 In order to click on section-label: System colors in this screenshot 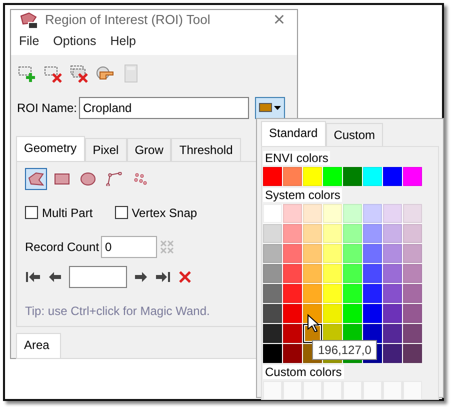, I will do `click(302, 195)`.